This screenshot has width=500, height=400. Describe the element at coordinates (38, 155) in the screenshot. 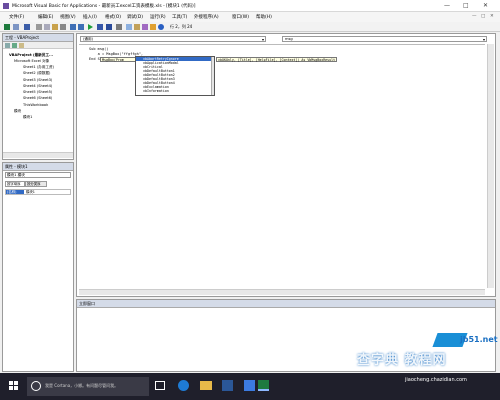

I see `project-hscrollbar` at that location.